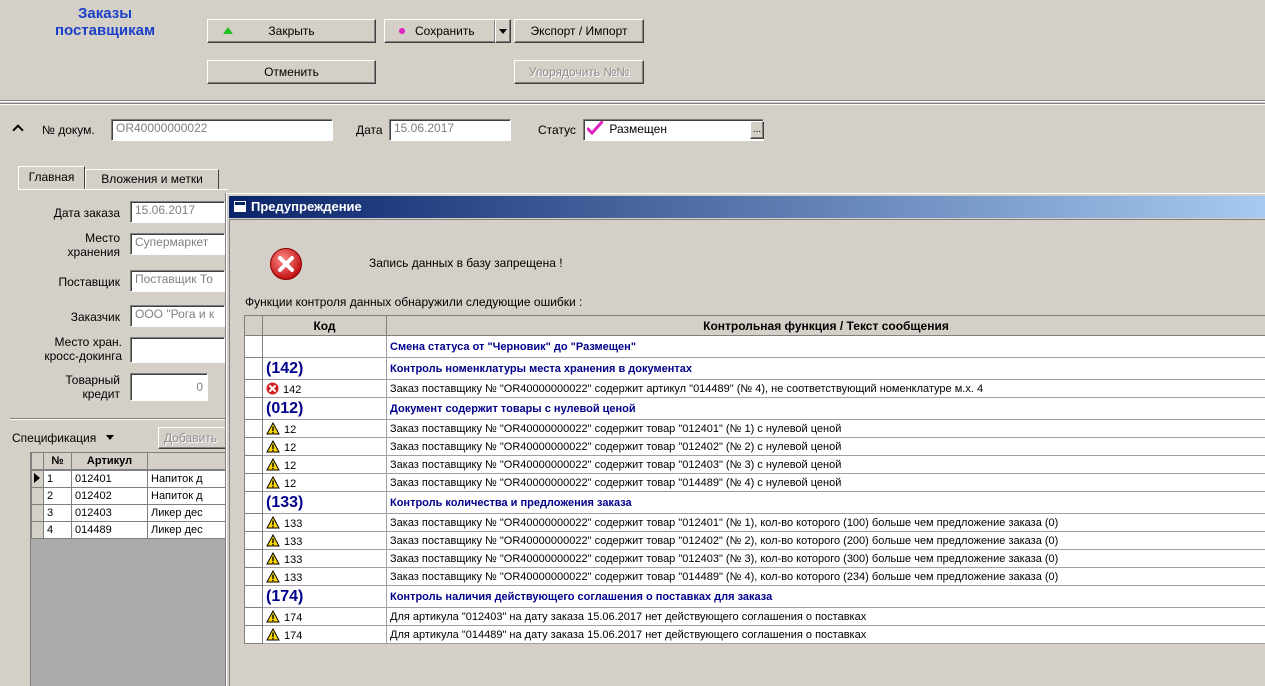 The image size is (1265, 686). I want to click on dialog-titlebar: Предупреждение, so click(747, 207).